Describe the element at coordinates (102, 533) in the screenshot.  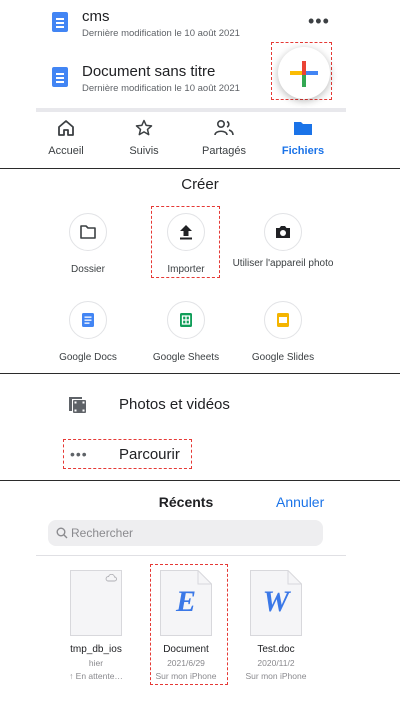
I see `search-placeholder: Rechercher` at that location.